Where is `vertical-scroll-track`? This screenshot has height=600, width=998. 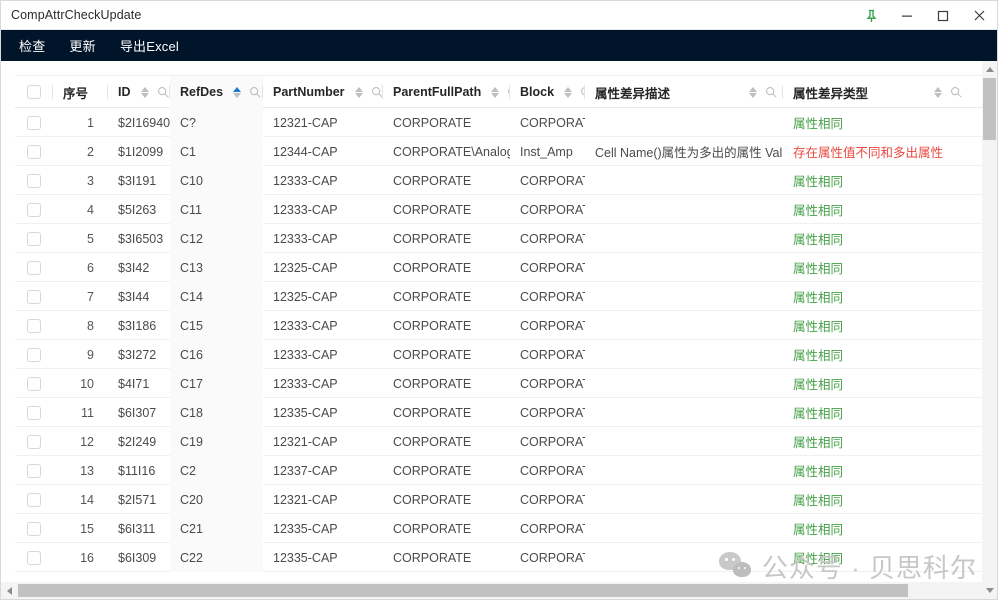 vertical-scroll-track is located at coordinates (989, 330).